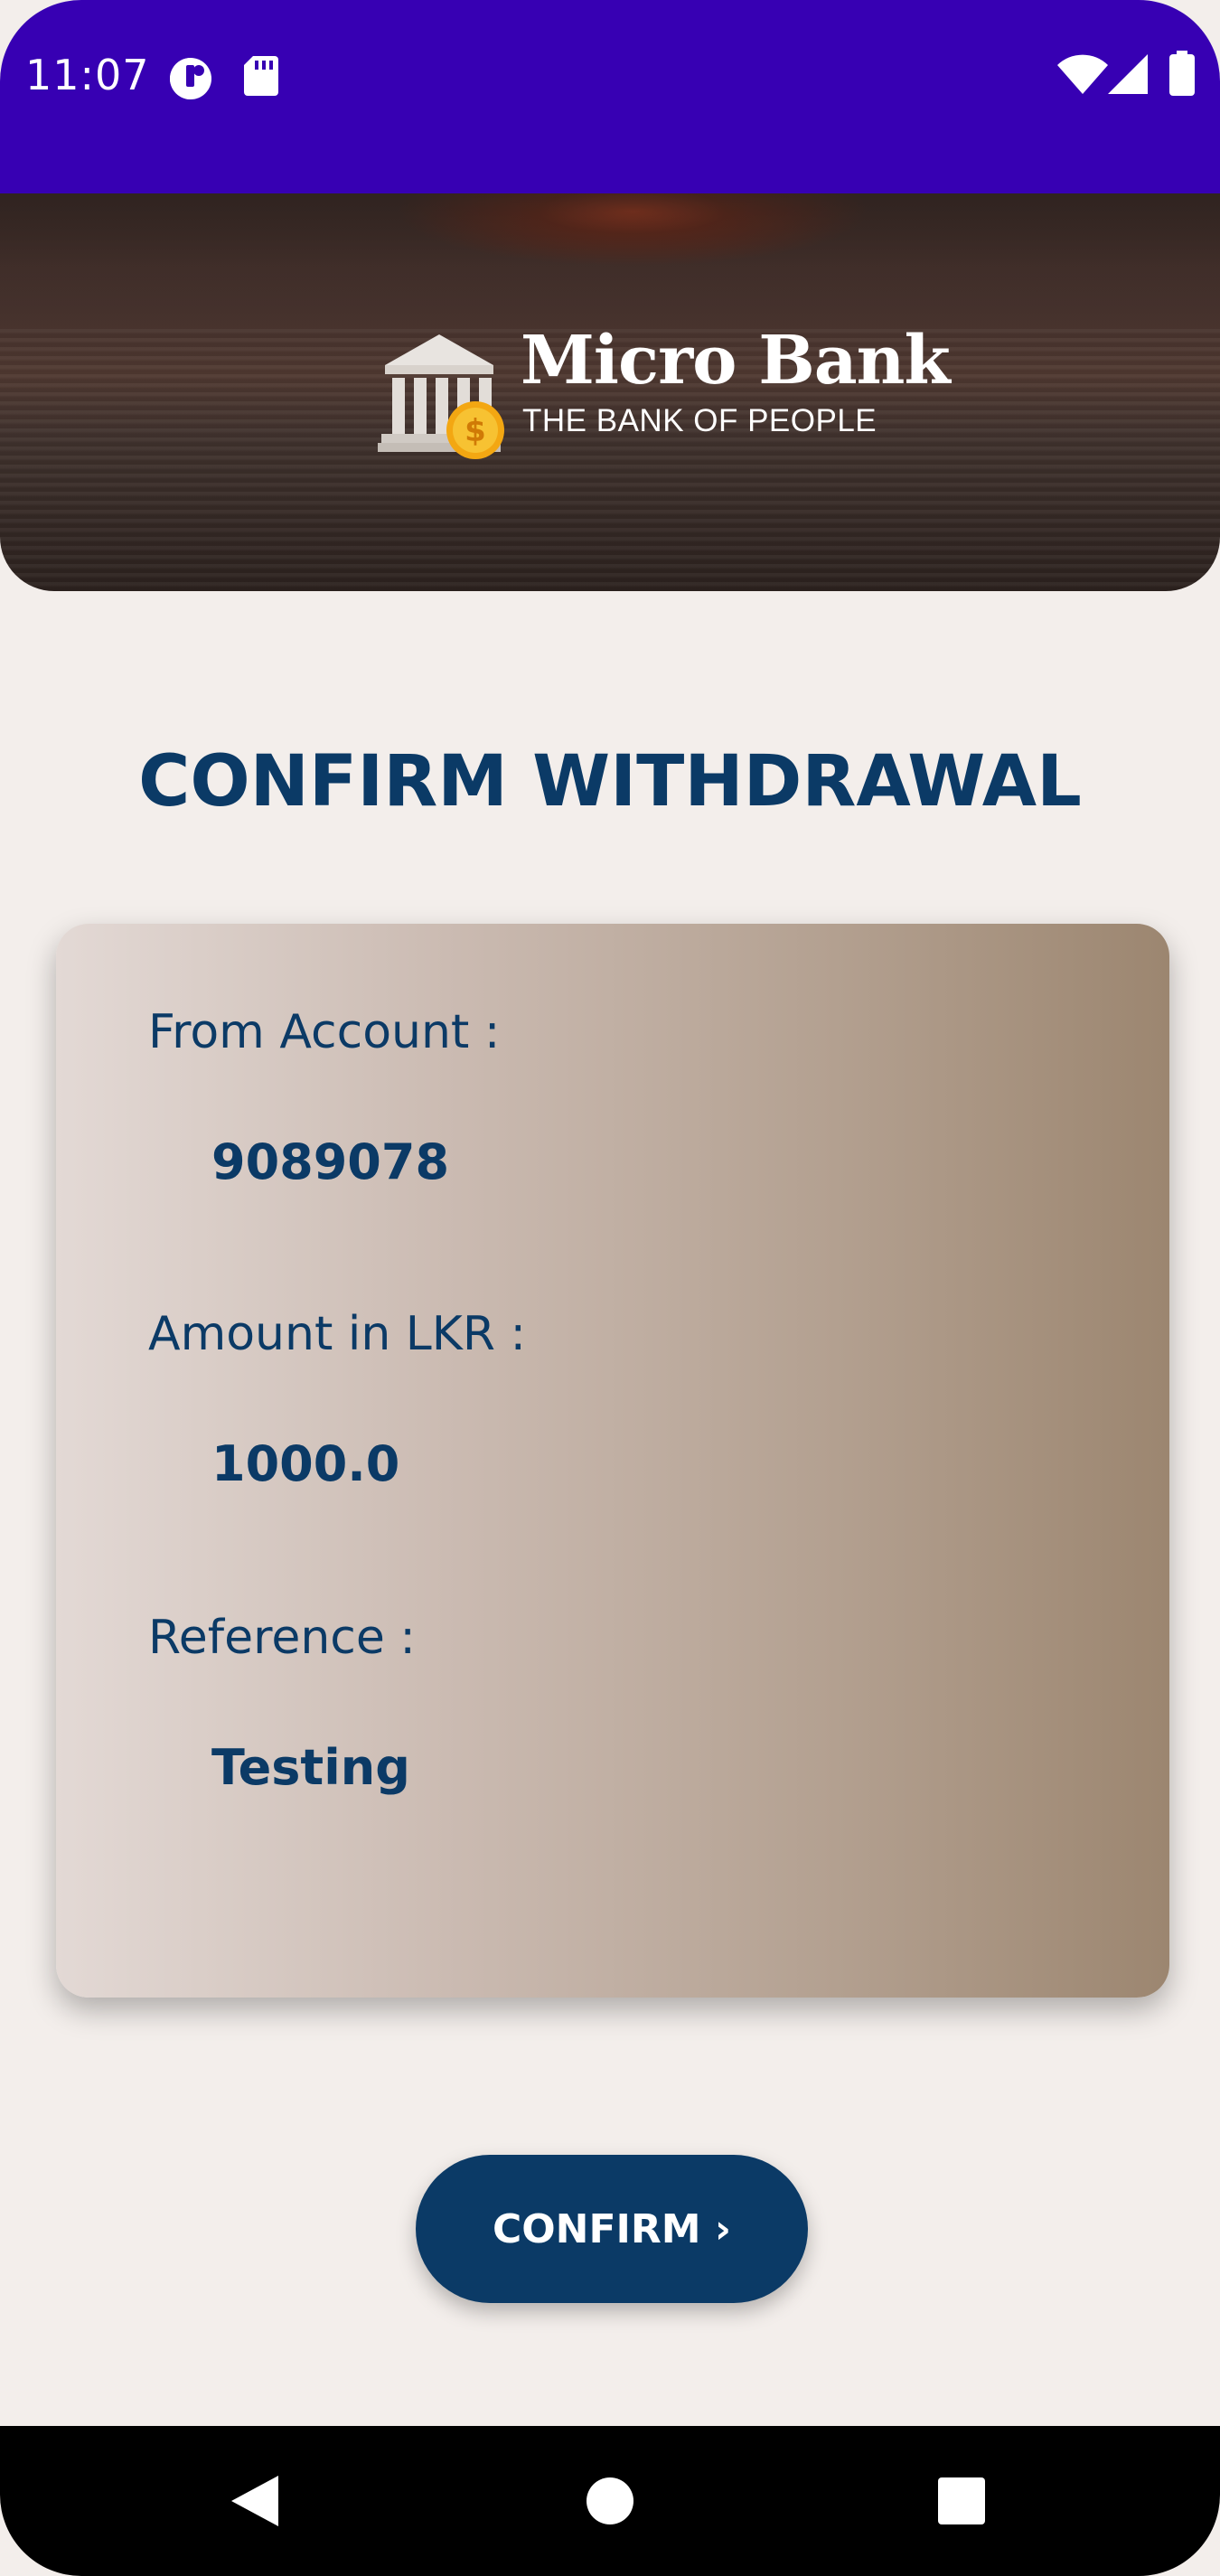 Image resolution: width=1220 pixels, height=2576 pixels. Describe the element at coordinates (255, 2501) in the screenshot. I see `back-icon` at that location.